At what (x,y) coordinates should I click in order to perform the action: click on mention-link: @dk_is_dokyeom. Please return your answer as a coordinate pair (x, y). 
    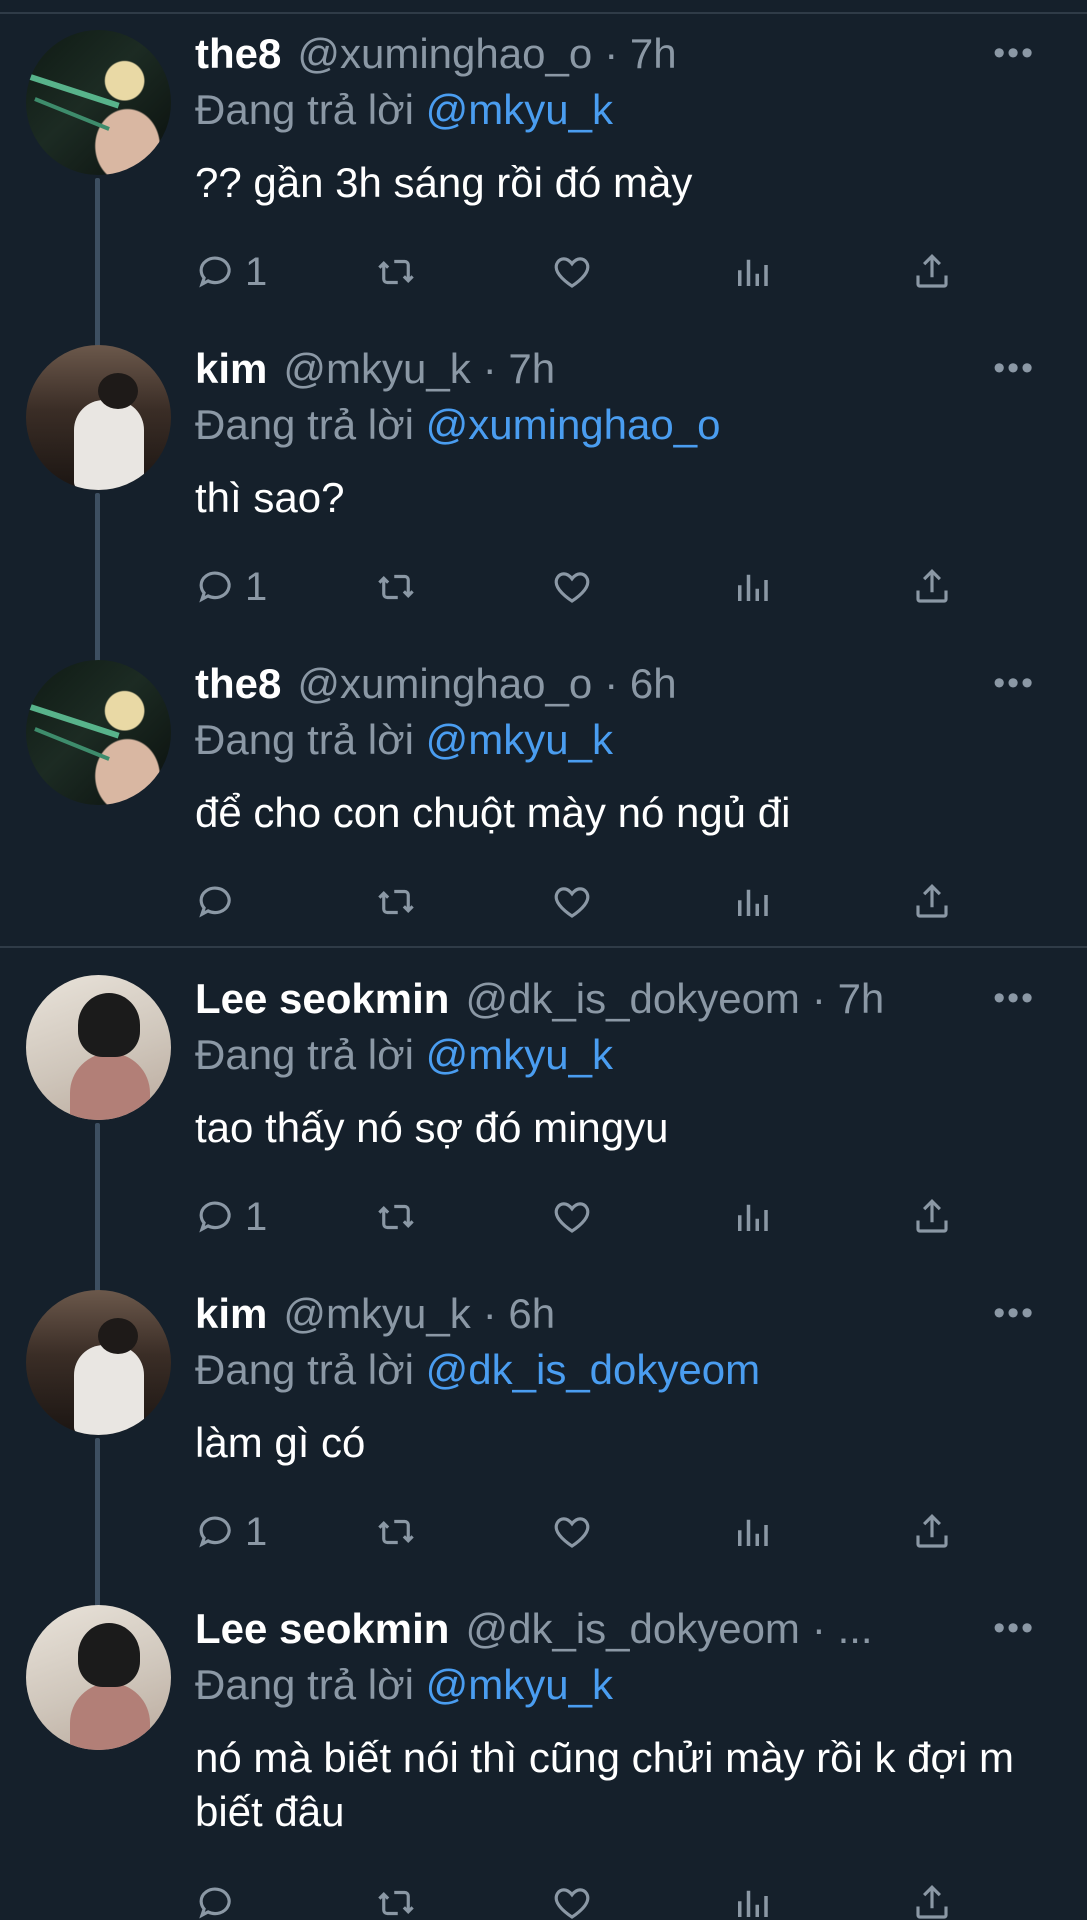
    Looking at the image, I should click on (593, 1369).